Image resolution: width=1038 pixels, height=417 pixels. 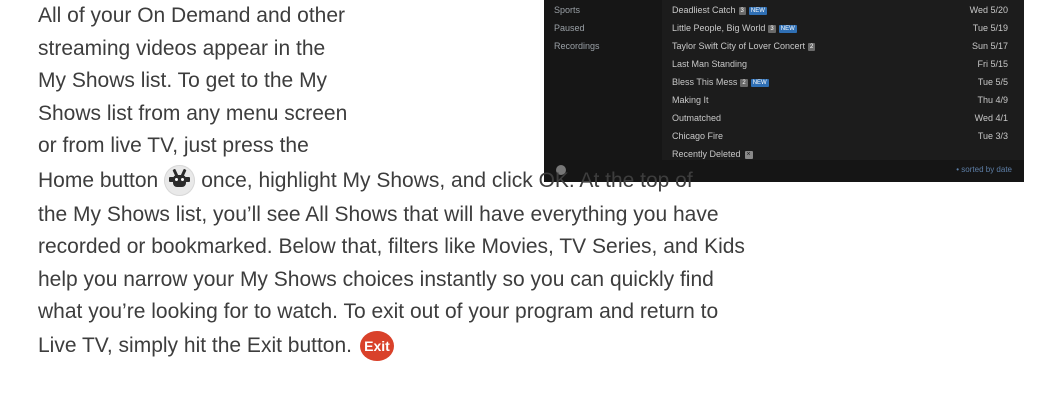 What do you see at coordinates (192, 15) in the screenshot?
I see `text-line: All of your On Demand and other` at bounding box center [192, 15].